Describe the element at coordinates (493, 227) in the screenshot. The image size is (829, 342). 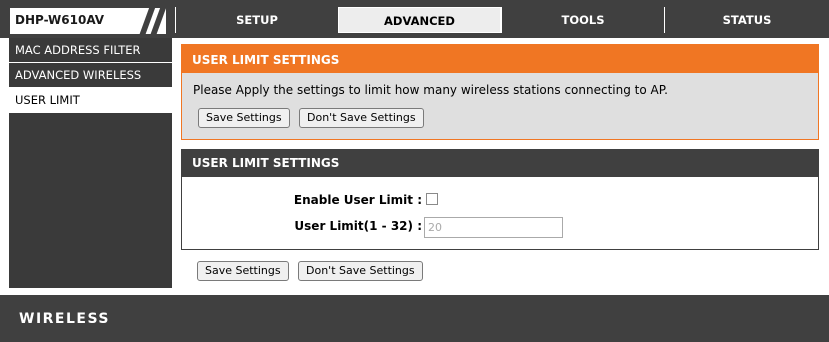
I see `user-limit-input: 20` at that location.